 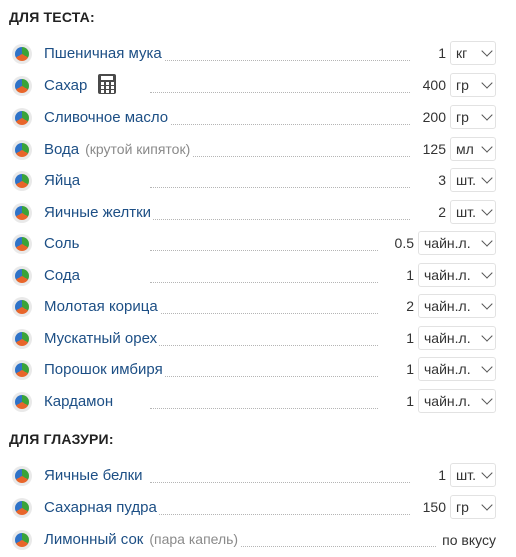 I want to click on ingredient-quantity: 125, so click(x=434, y=149).